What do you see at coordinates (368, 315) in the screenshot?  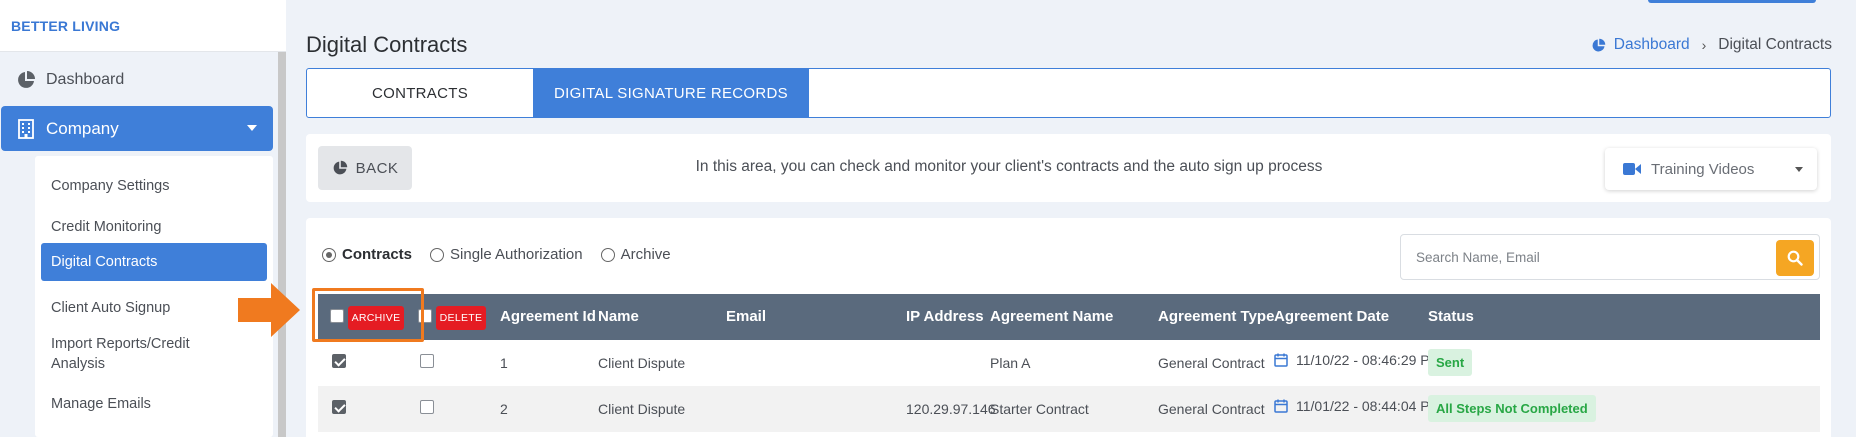 I see `archive-highlight-box` at bounding box center [368, 315].